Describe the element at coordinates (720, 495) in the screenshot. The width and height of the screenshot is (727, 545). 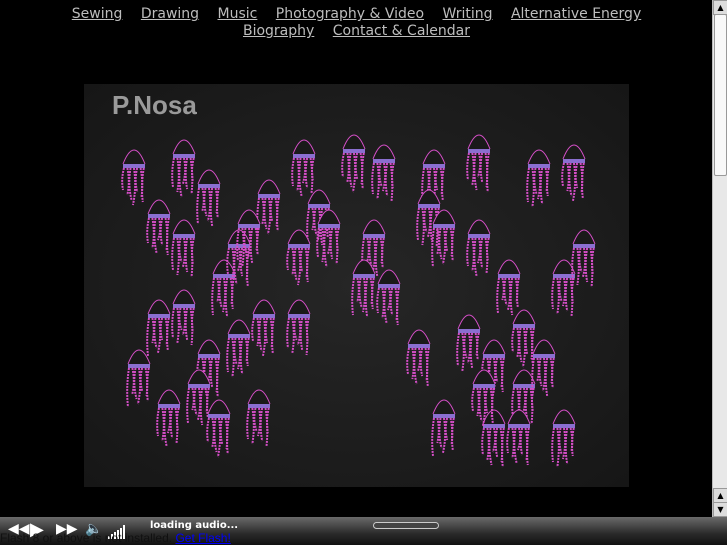
I see `scroll-up-button-lower: ▲` at that location.